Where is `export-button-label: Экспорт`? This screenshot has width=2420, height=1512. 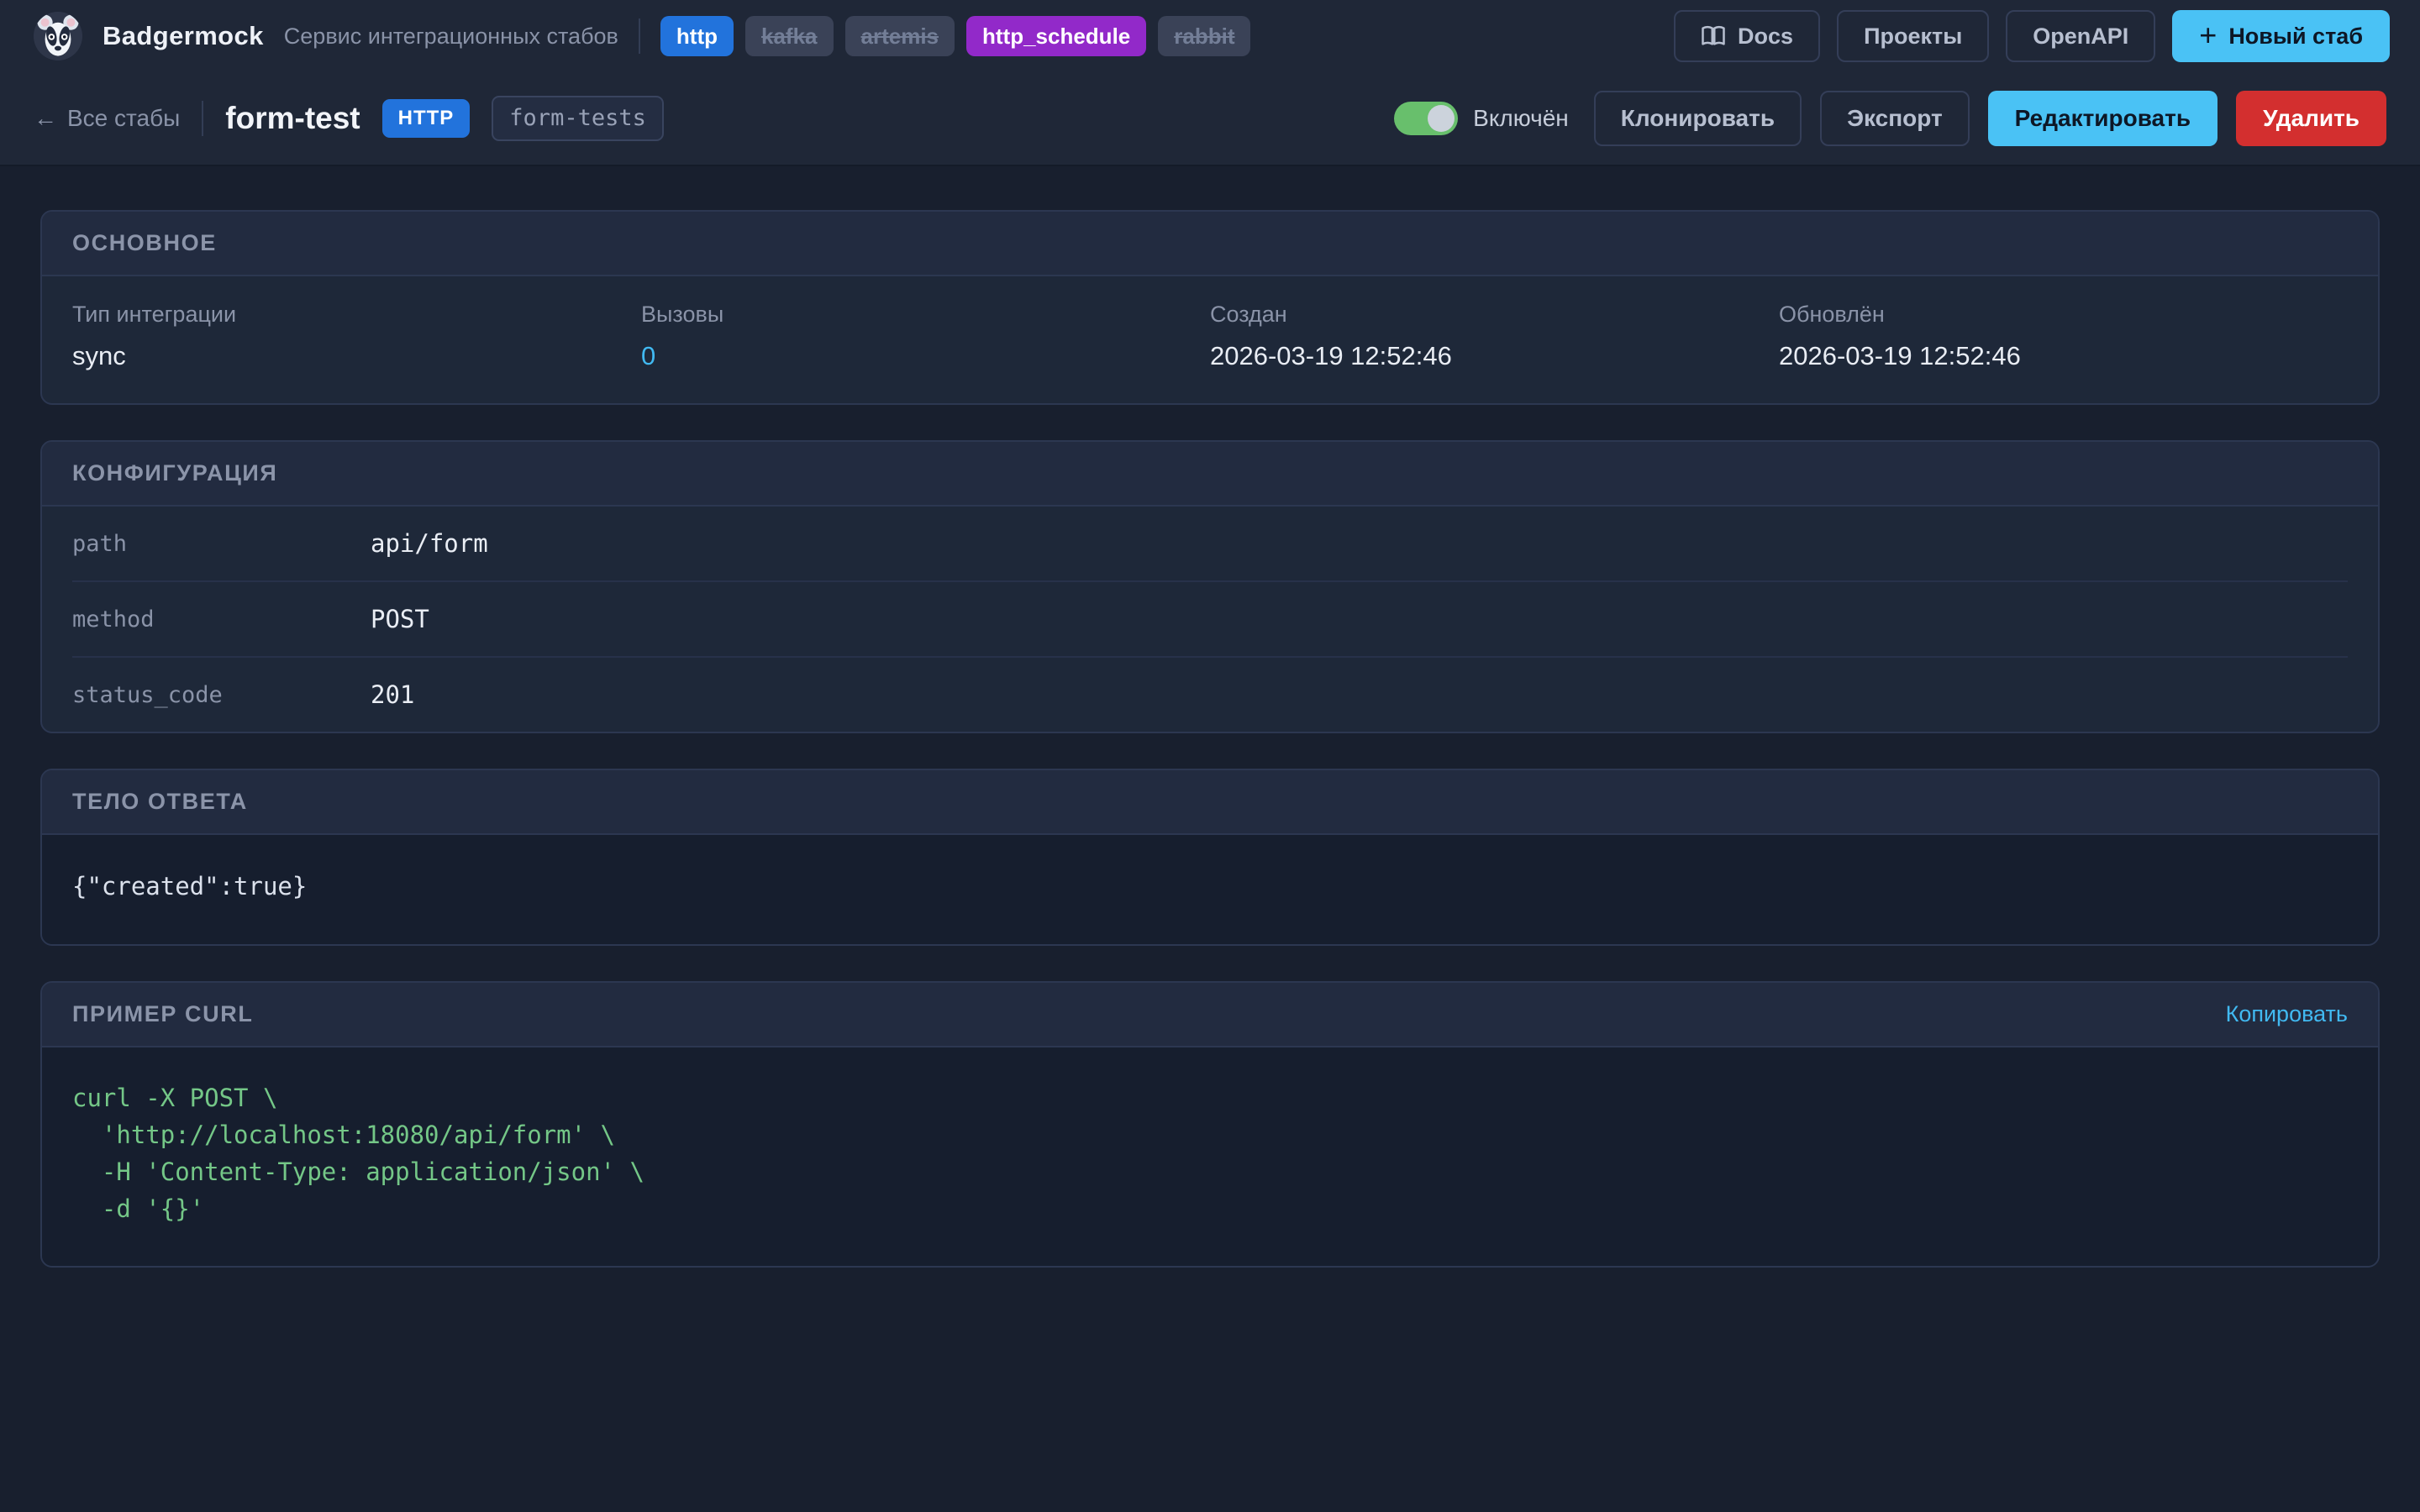 export-button-label: Экспорт is located at coordinates (1895, 118).